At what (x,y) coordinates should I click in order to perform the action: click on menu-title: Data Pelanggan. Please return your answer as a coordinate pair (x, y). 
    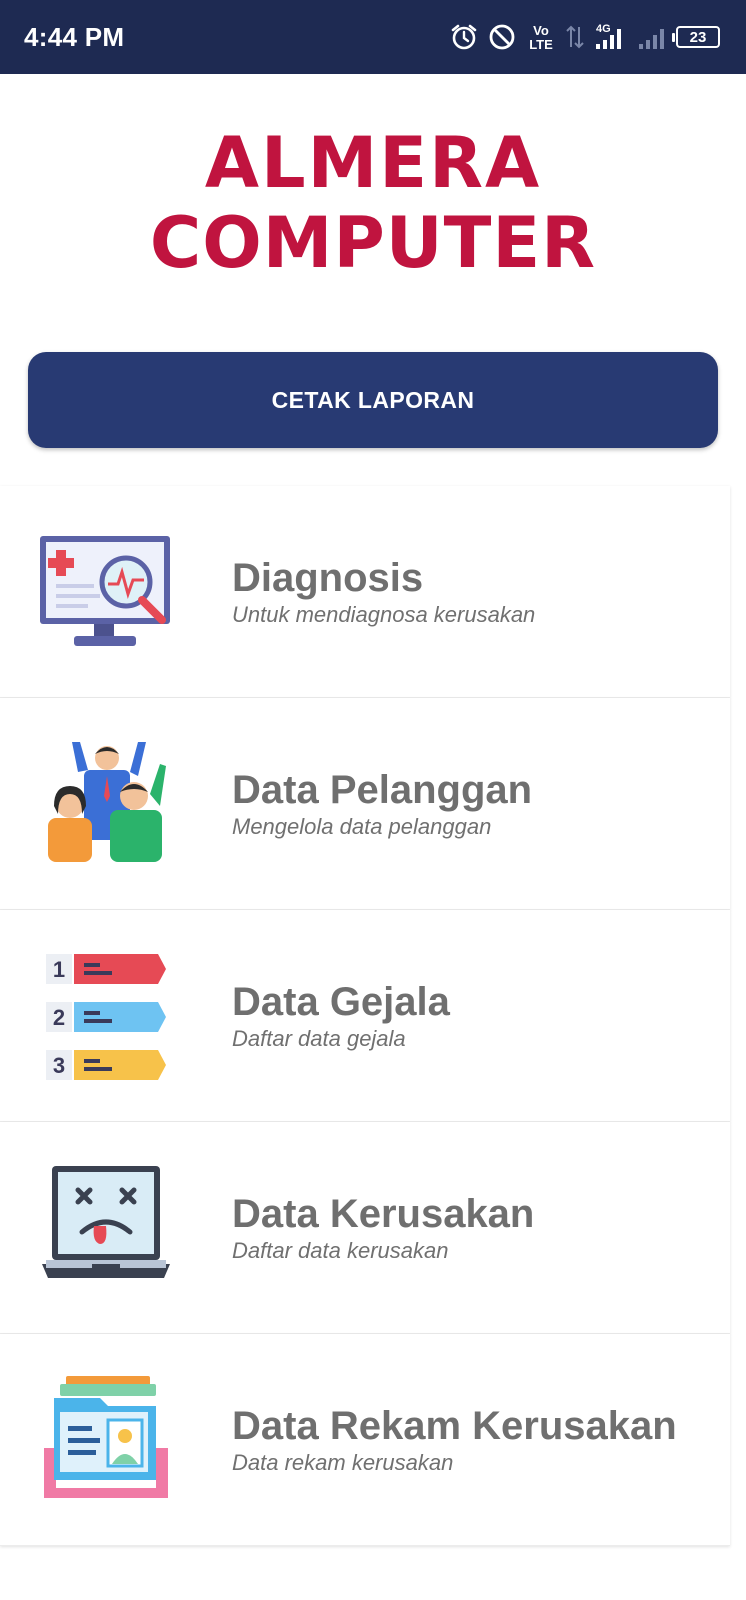
    Looking at the image, I should click on (382, 789).